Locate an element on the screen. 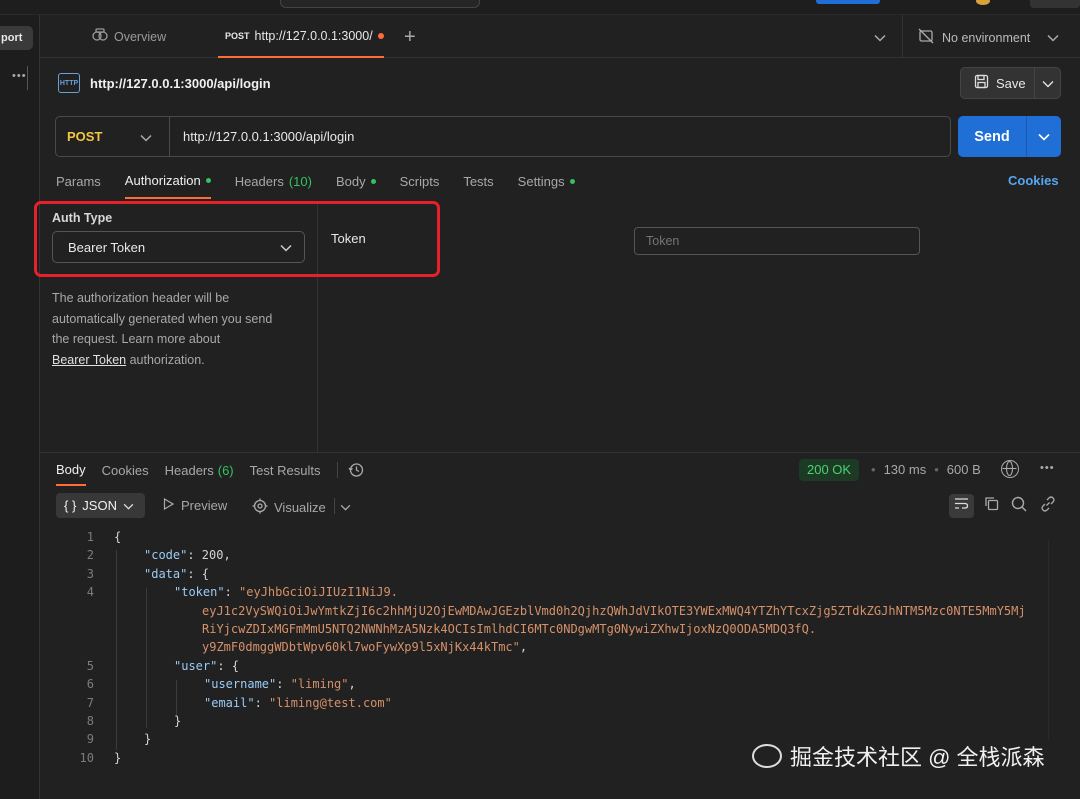  code-string: "eyJhbGciOiJIUzI1NiJ9. is located at coordinates (318, 592).